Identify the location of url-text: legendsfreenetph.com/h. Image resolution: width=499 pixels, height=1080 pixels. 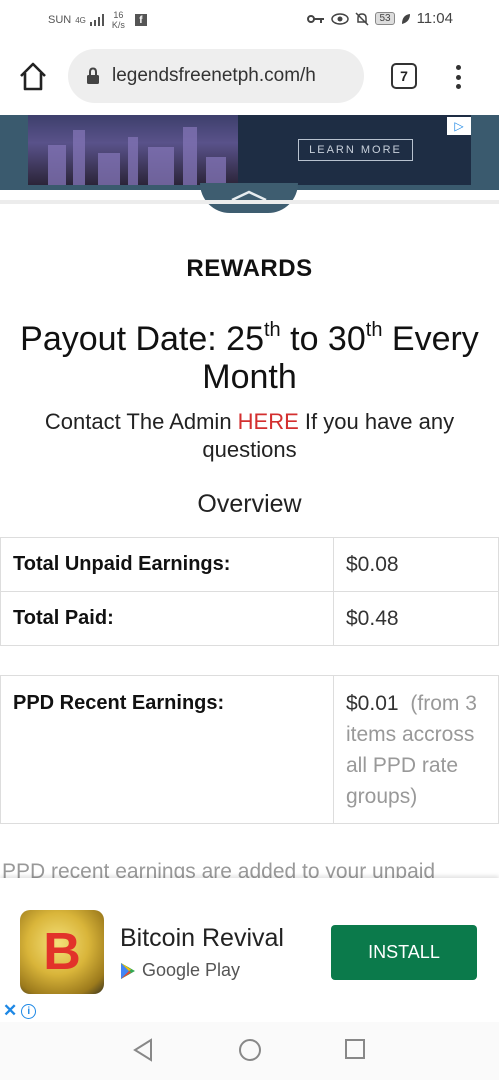
(214, 75).